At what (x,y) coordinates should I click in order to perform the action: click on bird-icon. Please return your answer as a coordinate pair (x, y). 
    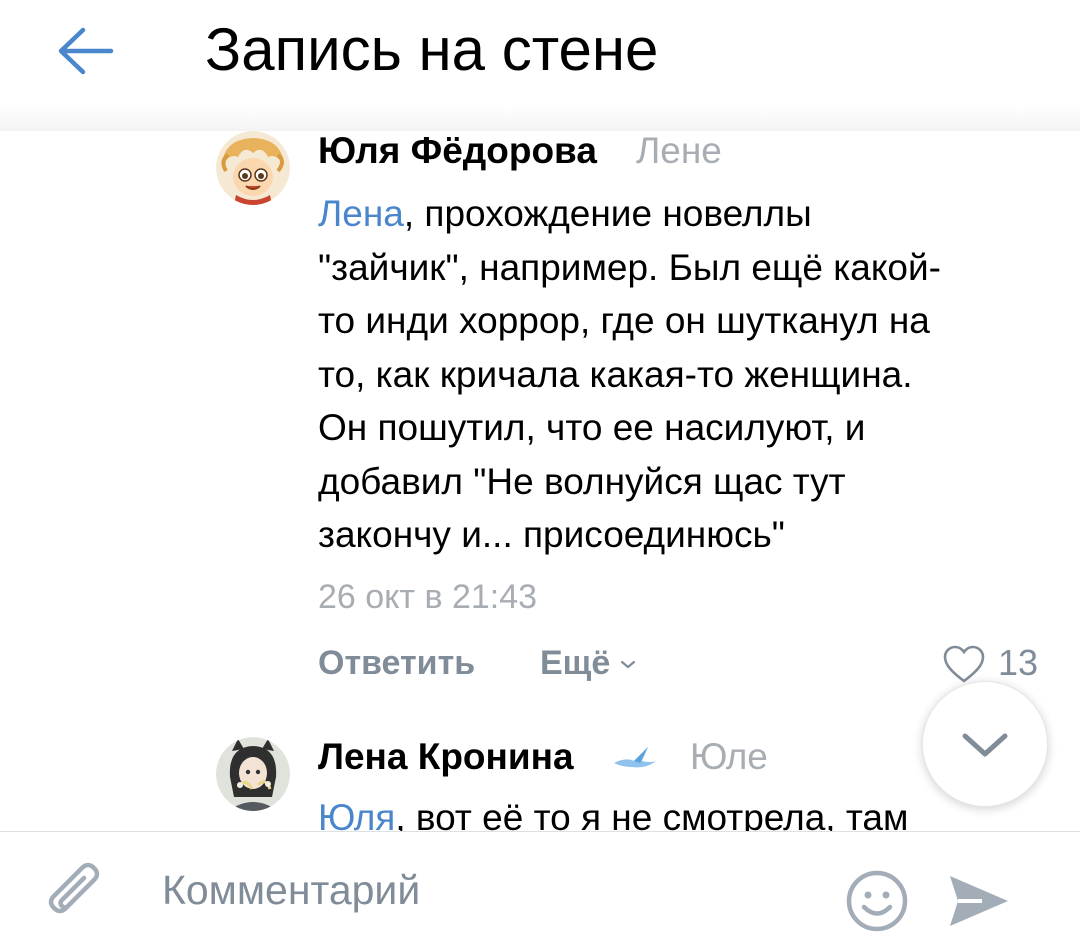
    Looking at the image, I should click on (635, 758).